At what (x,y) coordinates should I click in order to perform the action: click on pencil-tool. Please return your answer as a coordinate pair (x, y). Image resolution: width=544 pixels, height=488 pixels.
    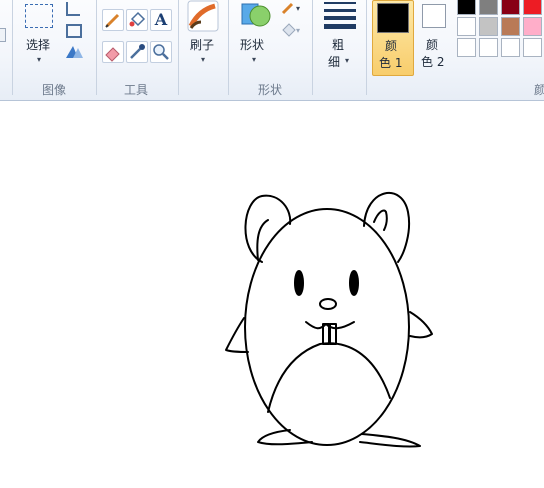
    Looking at the image, I should click on (113, 20).